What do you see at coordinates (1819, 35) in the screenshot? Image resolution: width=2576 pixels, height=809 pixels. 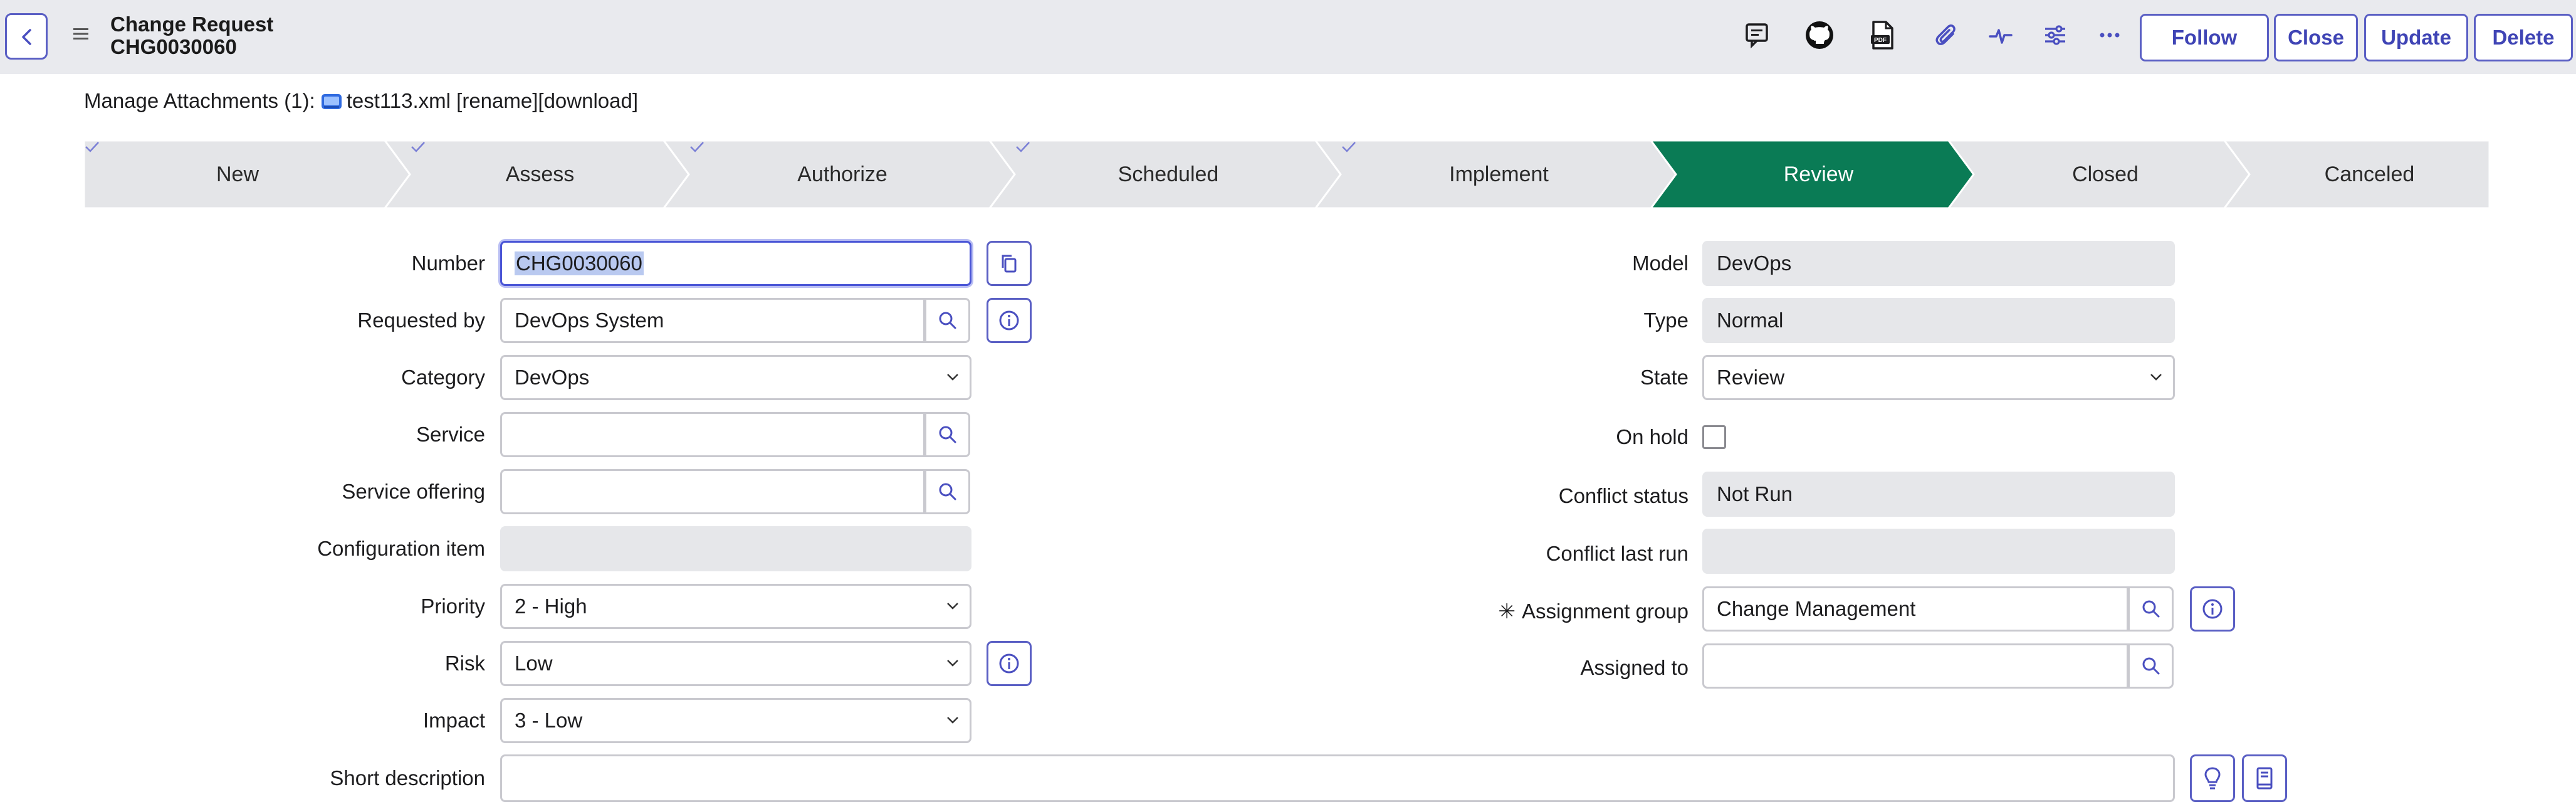 I see `github-icon` at bounding box center [1819, 35].